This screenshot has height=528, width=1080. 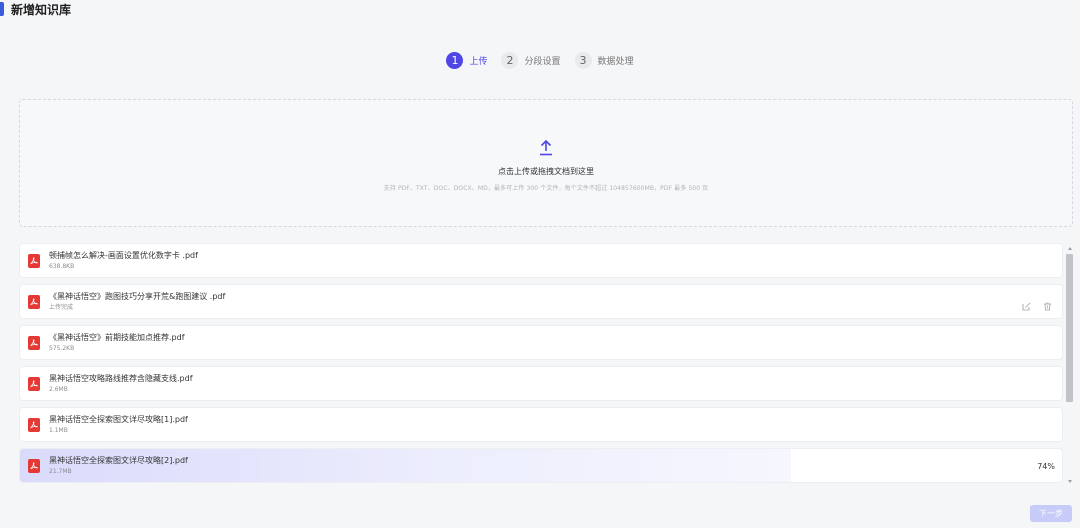 I want to click on file-meta: 《黑神话悟空》前期技能加点推荐.pdf 575.2KB, so click(x=117, y=343).